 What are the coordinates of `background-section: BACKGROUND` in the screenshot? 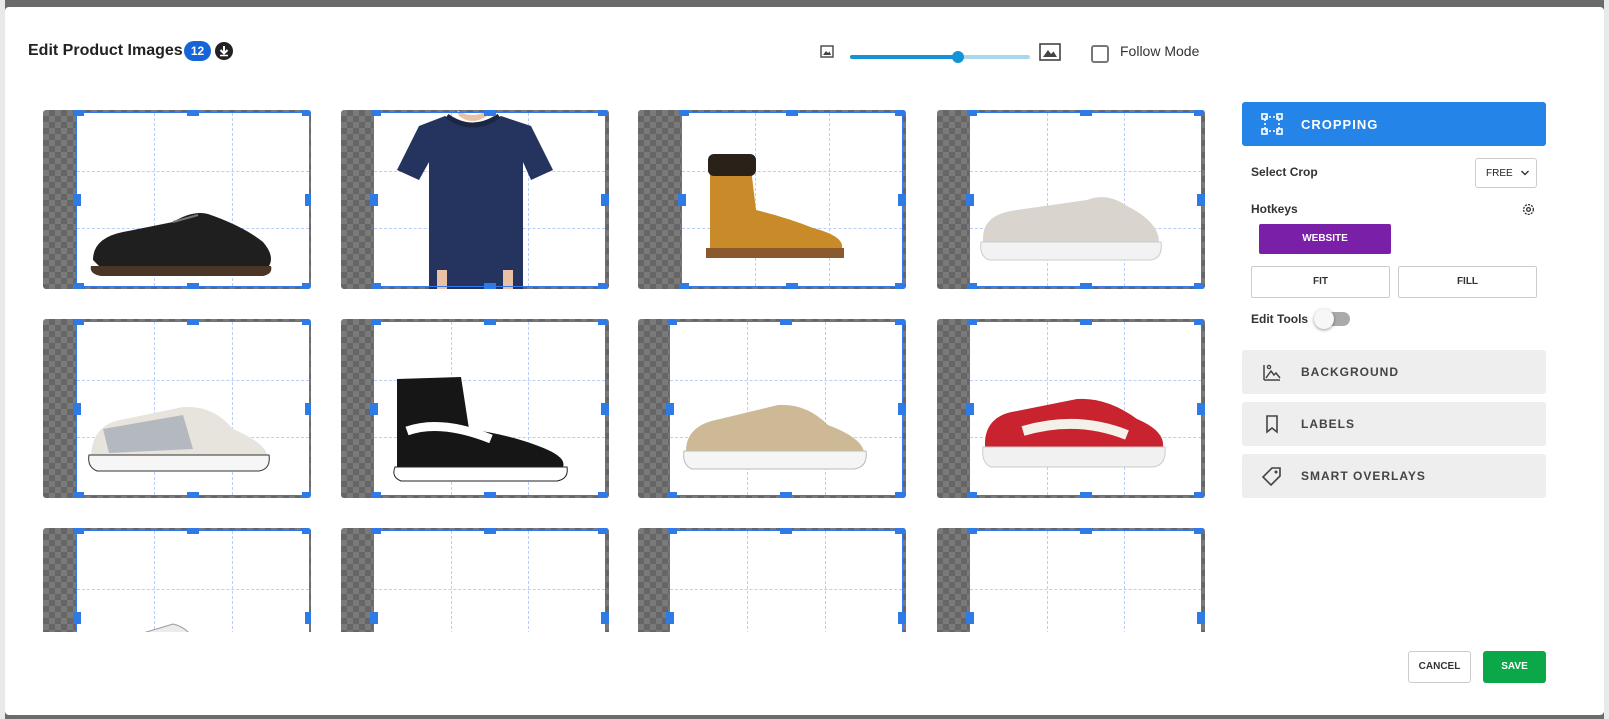 It's located at (1394, 372).